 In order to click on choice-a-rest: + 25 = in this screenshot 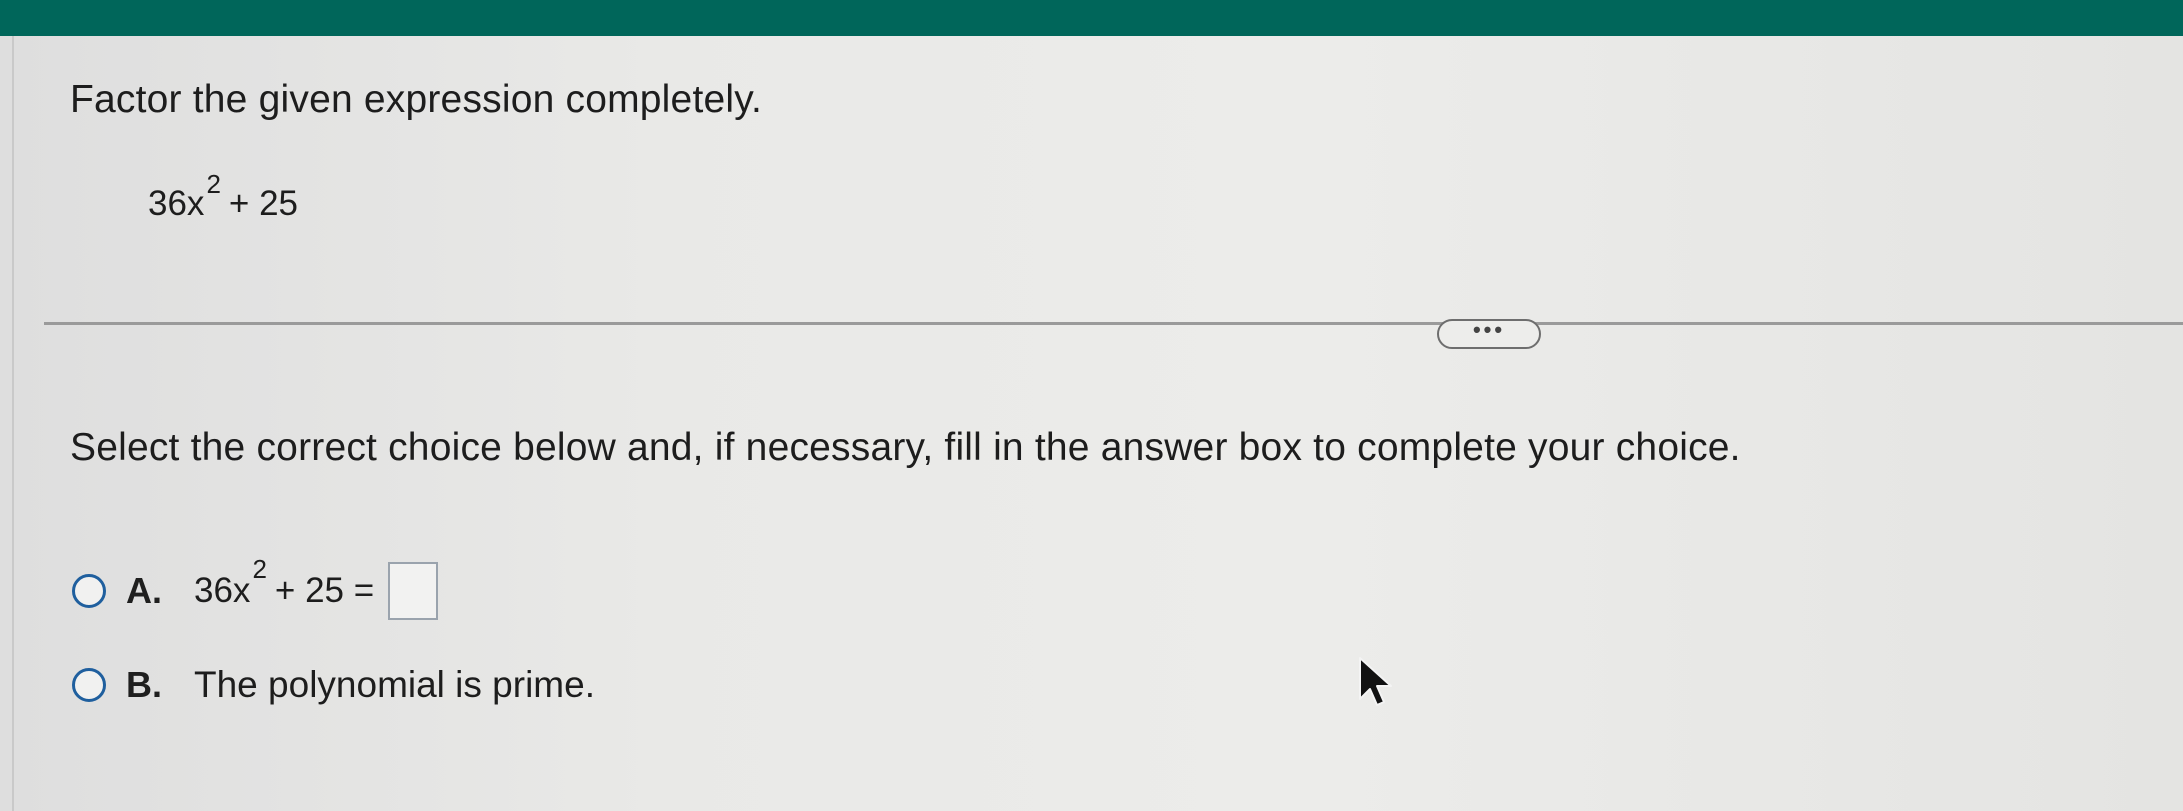, I will do `click(324, 590)`.